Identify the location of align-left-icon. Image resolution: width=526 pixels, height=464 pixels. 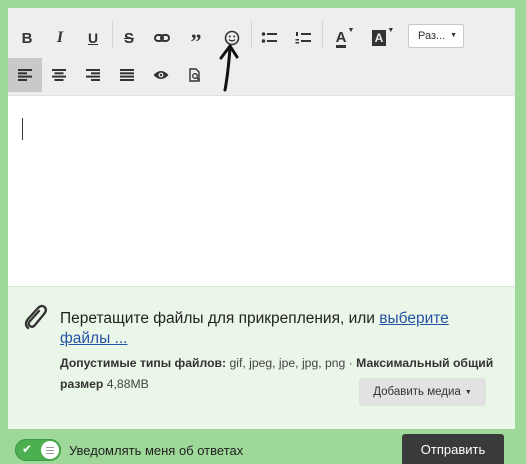
(25, 75).